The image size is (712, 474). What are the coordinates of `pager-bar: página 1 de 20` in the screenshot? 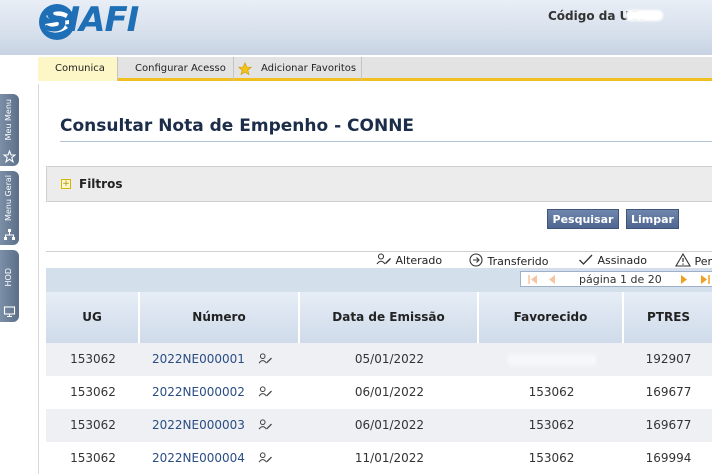 It's located at (379, 280).